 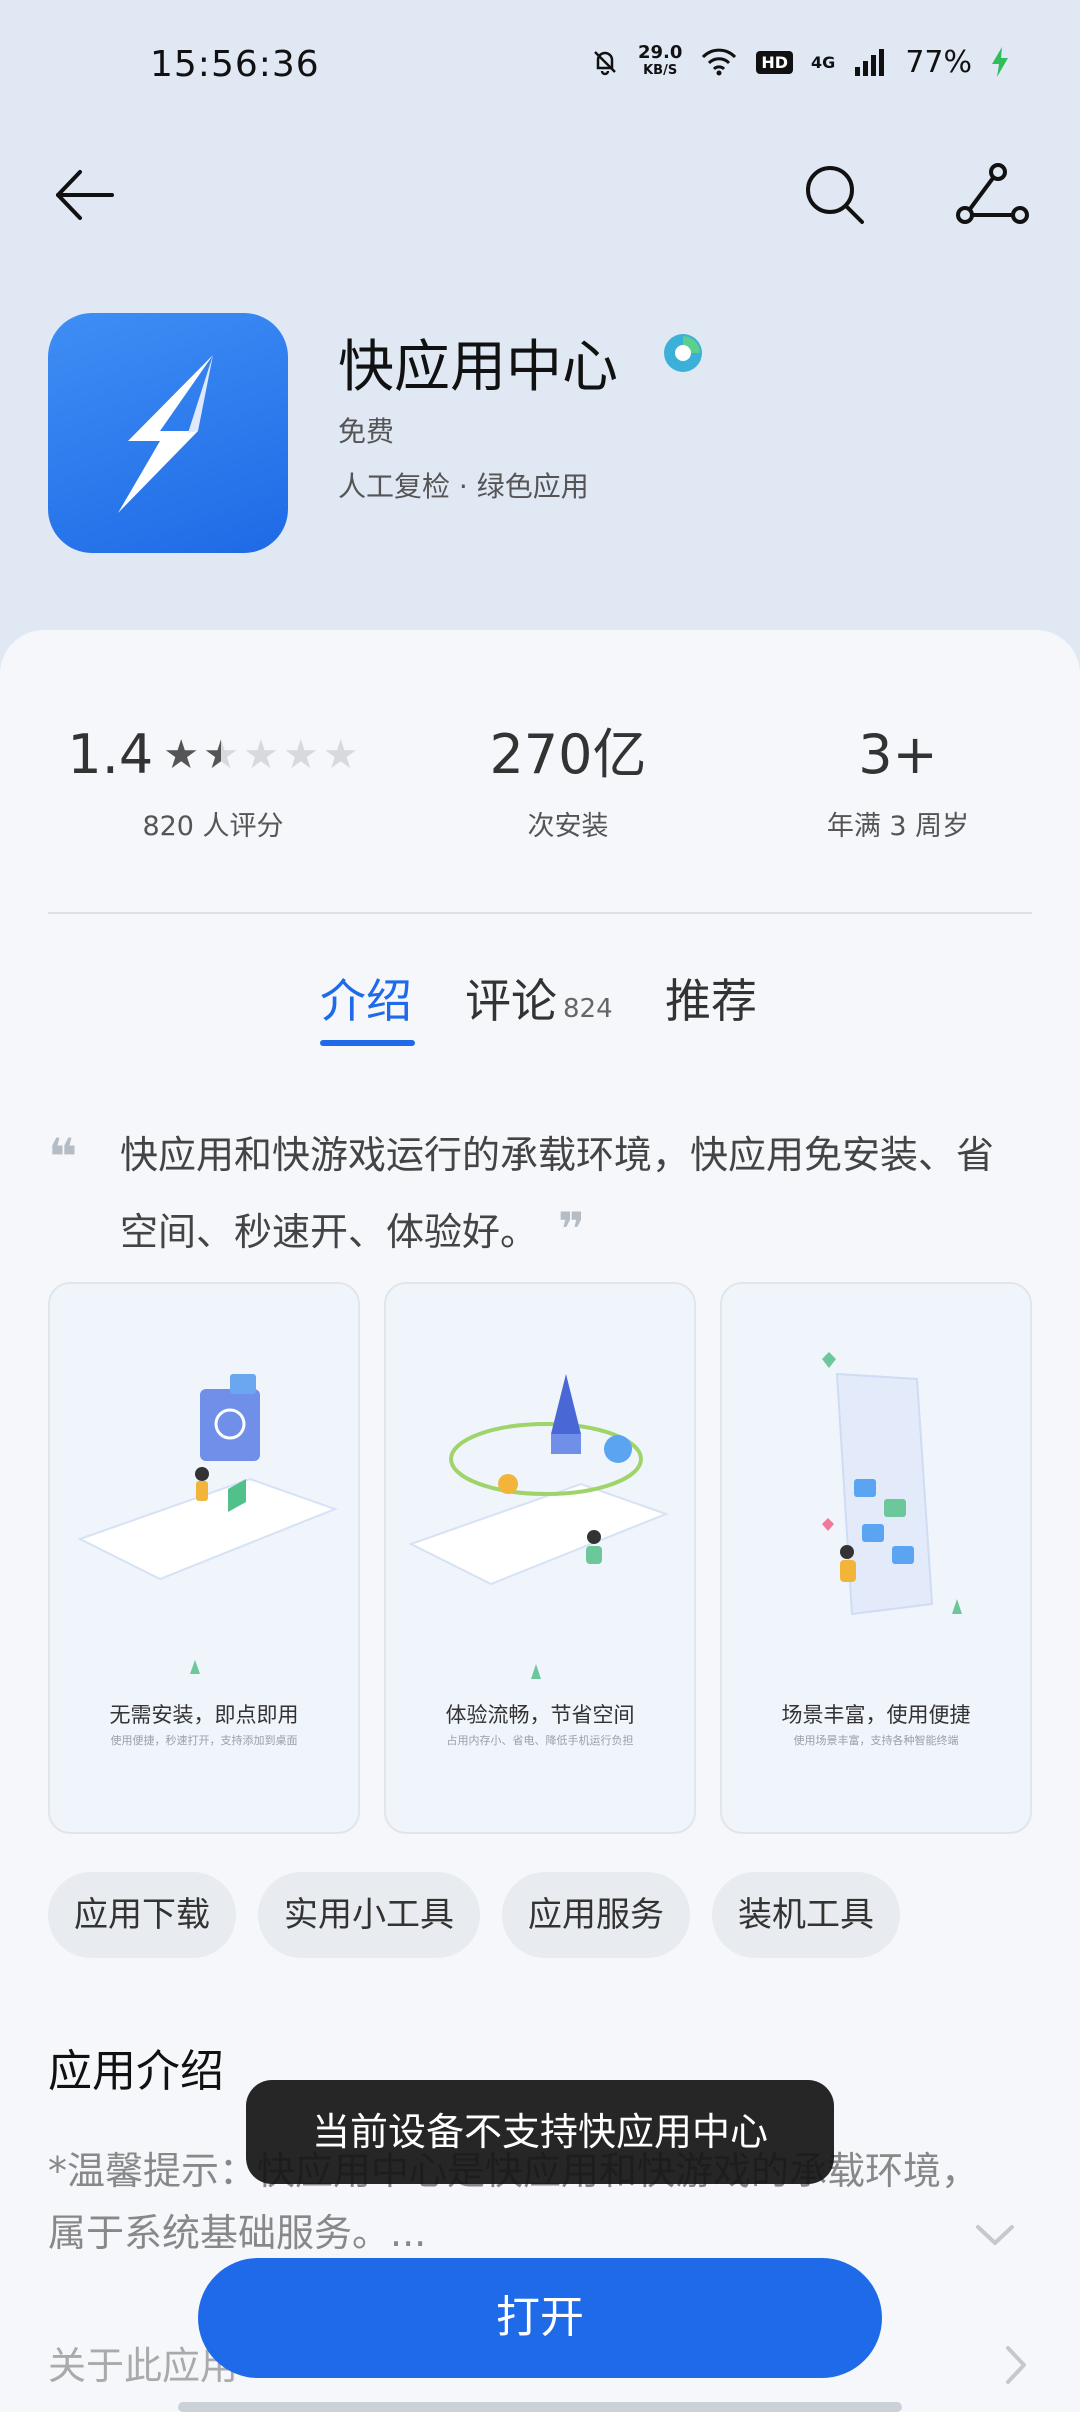 I want to click on screenshot-title: 场景丰富，使用便捷, so click(x=876, y=1715).